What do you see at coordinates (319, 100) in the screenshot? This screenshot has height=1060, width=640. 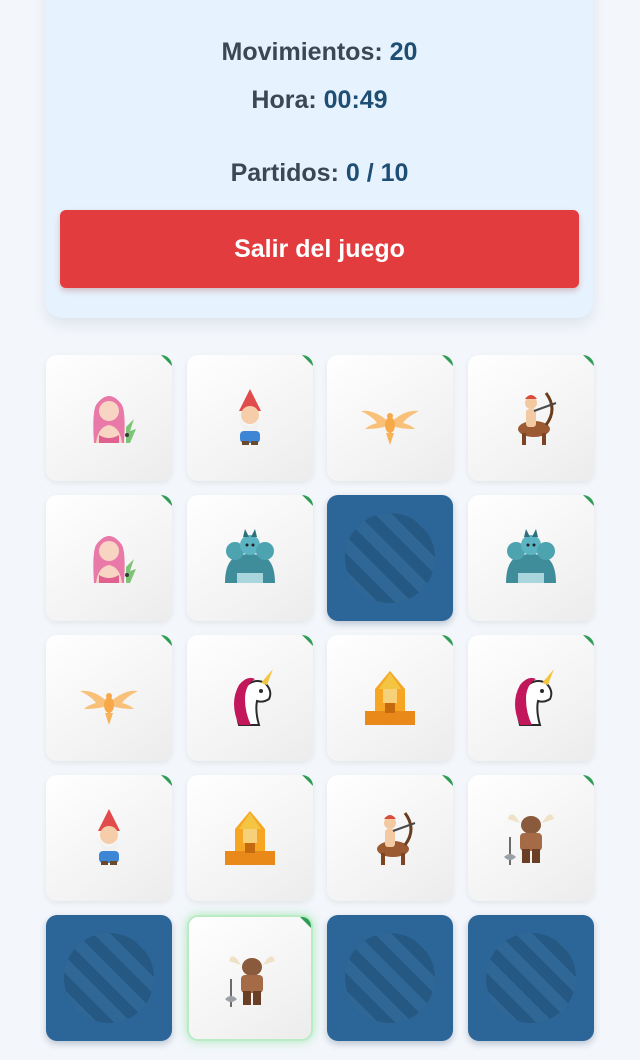 I see `time-stat: Hora: 00:49` at bounding box center [319, 100].